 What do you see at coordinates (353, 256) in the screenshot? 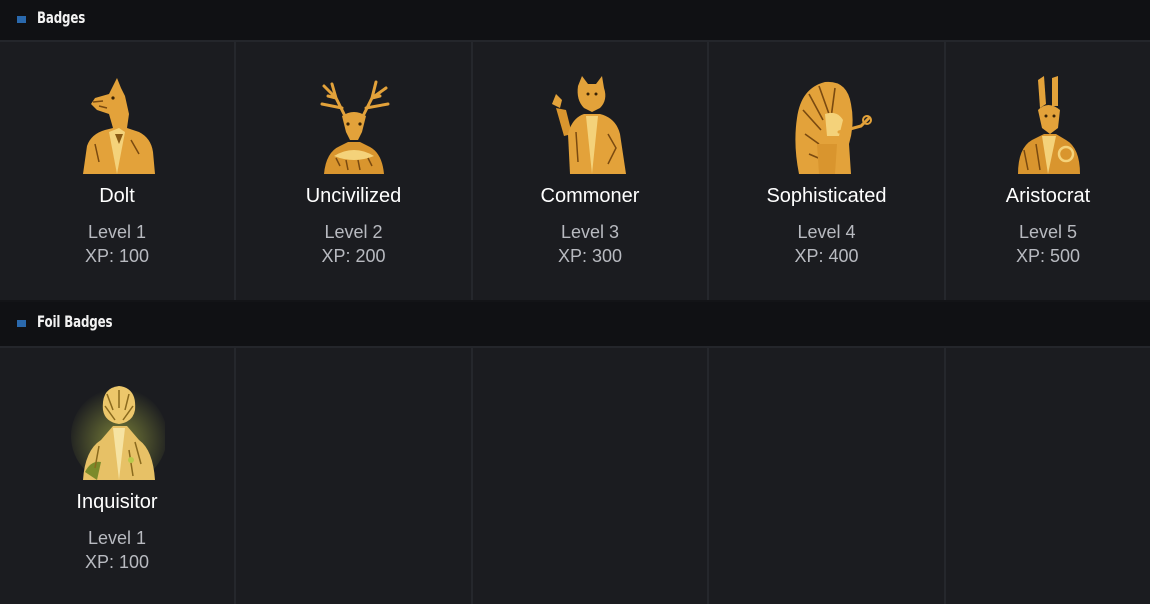
I see `badge-xp: XP: 200` at bounding box center [353, 256].